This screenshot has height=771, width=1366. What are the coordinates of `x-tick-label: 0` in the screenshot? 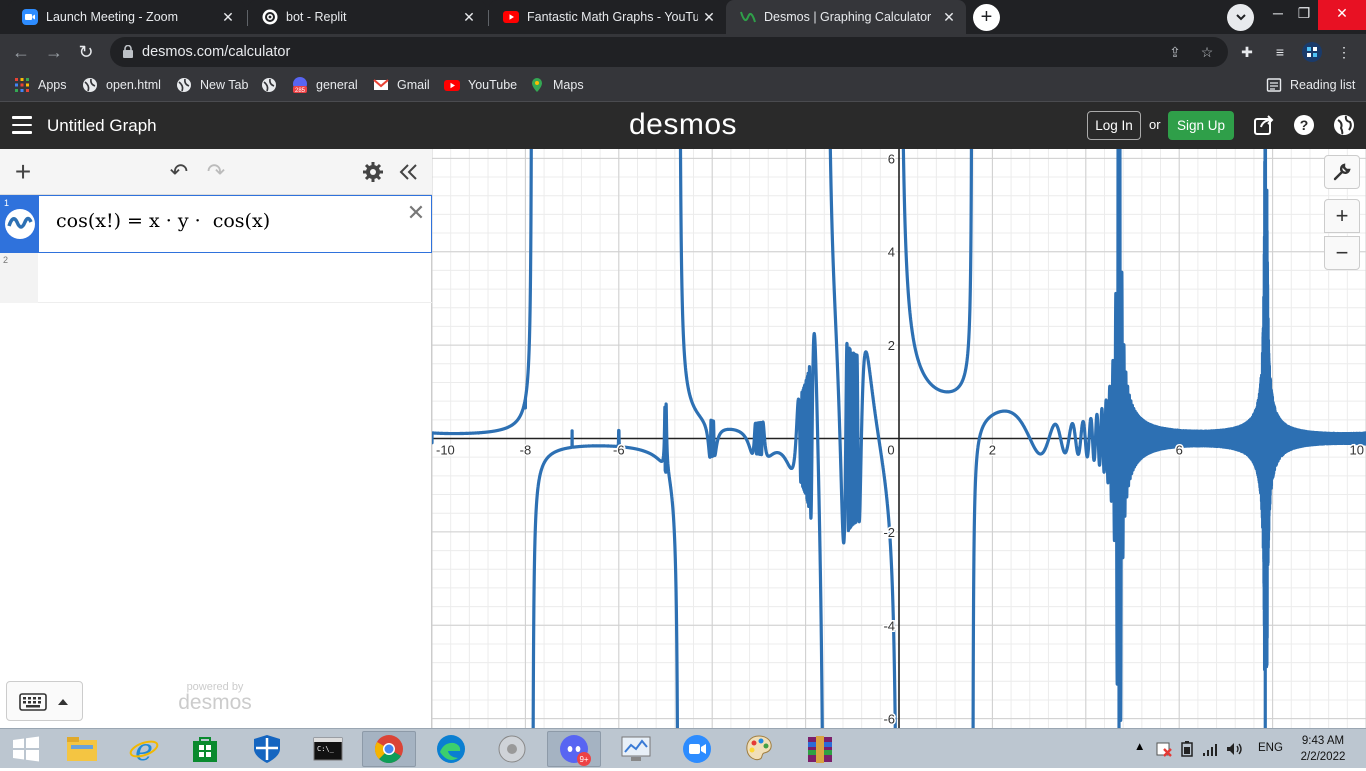 It's located at (890, 450).